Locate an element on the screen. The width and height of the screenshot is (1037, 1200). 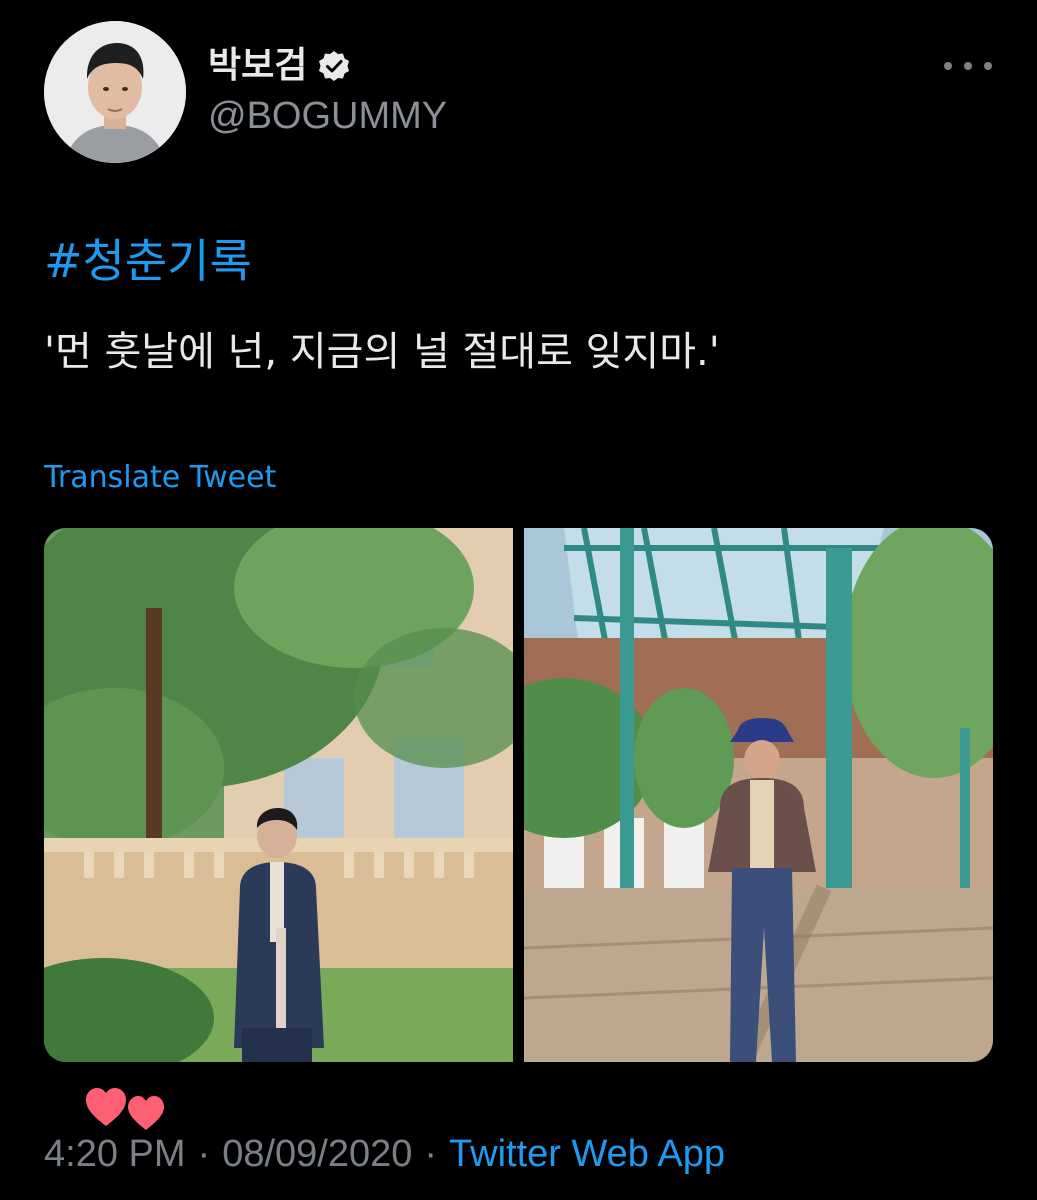
tweet-meta-line: 4:20 PM · 08/09/2020 · Twitter Web App is located at coordinates (384, 1154).